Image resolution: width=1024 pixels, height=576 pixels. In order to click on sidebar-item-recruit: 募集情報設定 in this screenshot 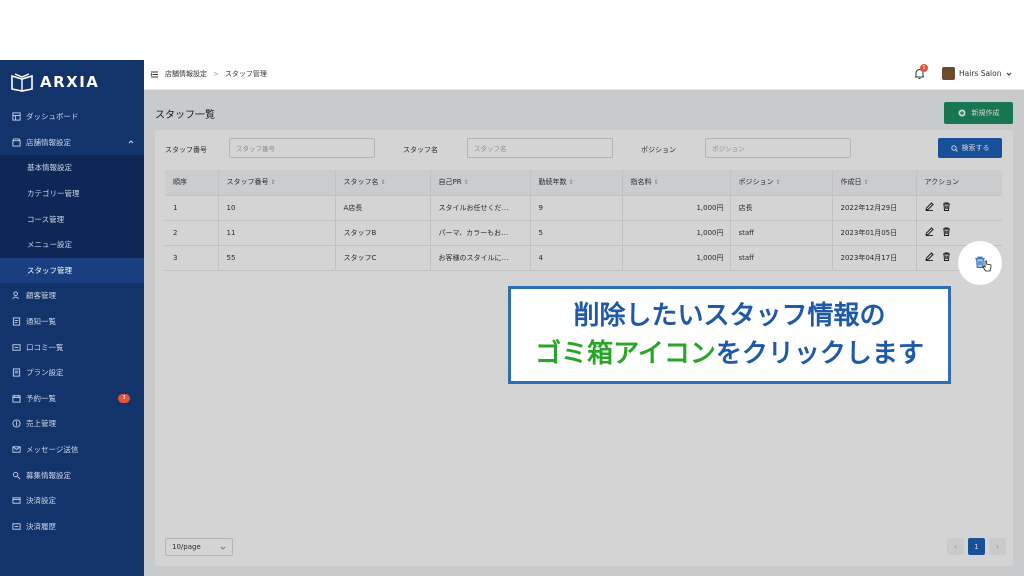, I will do `click(72, 475)`.